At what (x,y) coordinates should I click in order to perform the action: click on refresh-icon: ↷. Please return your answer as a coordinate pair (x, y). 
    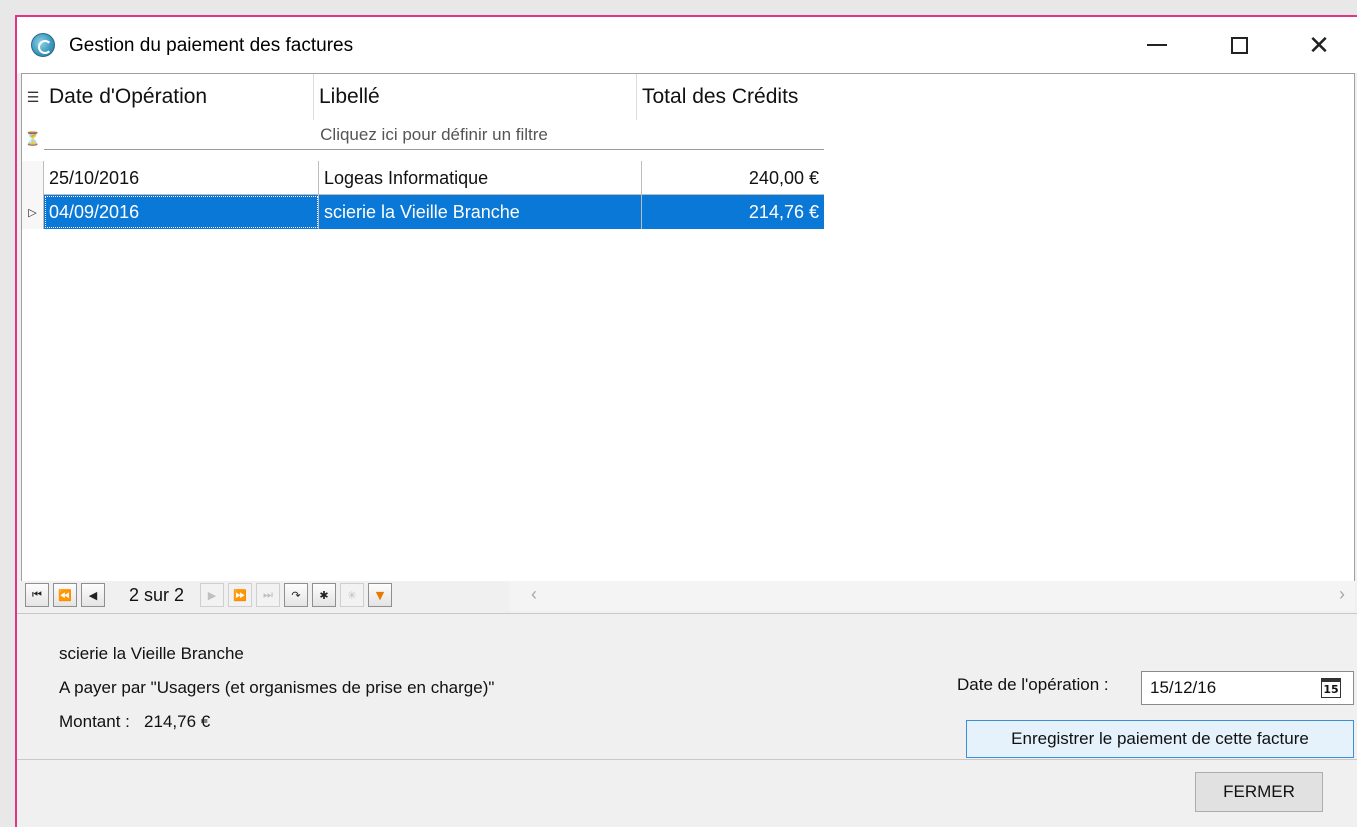
    Looking at the image, I should click on (296, 595).